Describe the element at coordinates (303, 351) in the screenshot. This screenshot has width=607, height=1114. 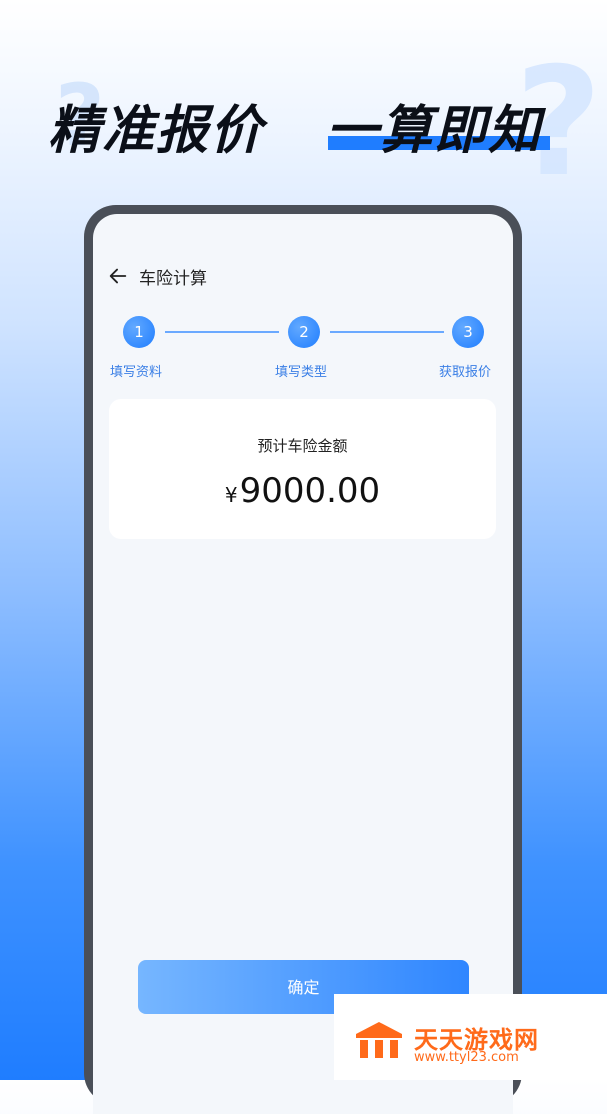
I see `progress-steps: 1 2 3 填写资料 填写类型 获取报价` at that location.